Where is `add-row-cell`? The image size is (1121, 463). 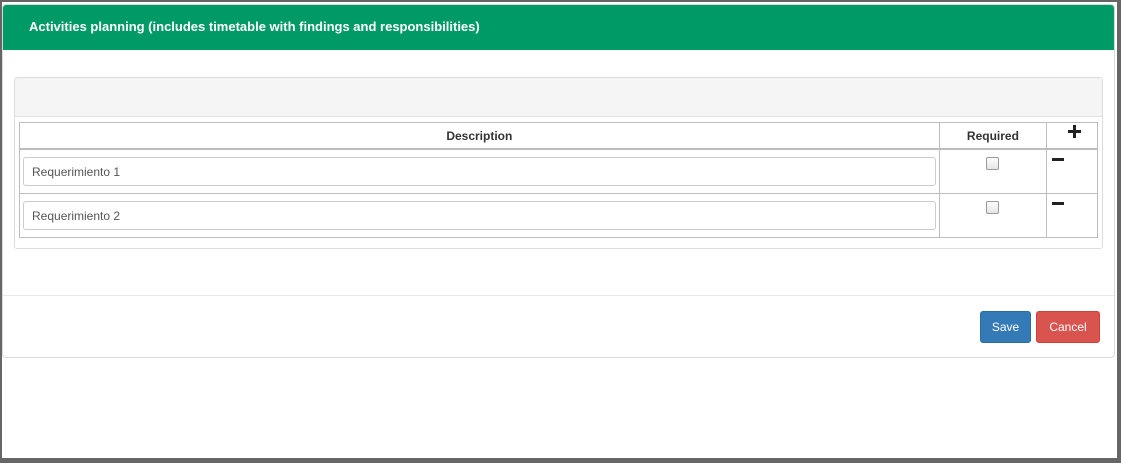
add-row-cell is located at coordinates (1072, 136).